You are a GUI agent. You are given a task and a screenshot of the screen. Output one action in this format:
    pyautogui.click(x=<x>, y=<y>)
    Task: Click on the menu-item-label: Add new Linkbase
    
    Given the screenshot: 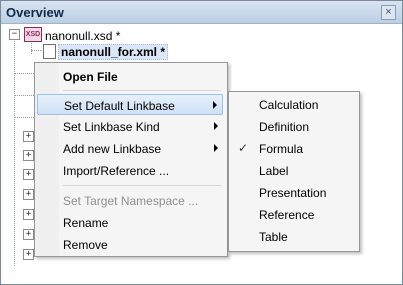 What is the action you would take?
    pyautogui.click(x=112, y=149)
    